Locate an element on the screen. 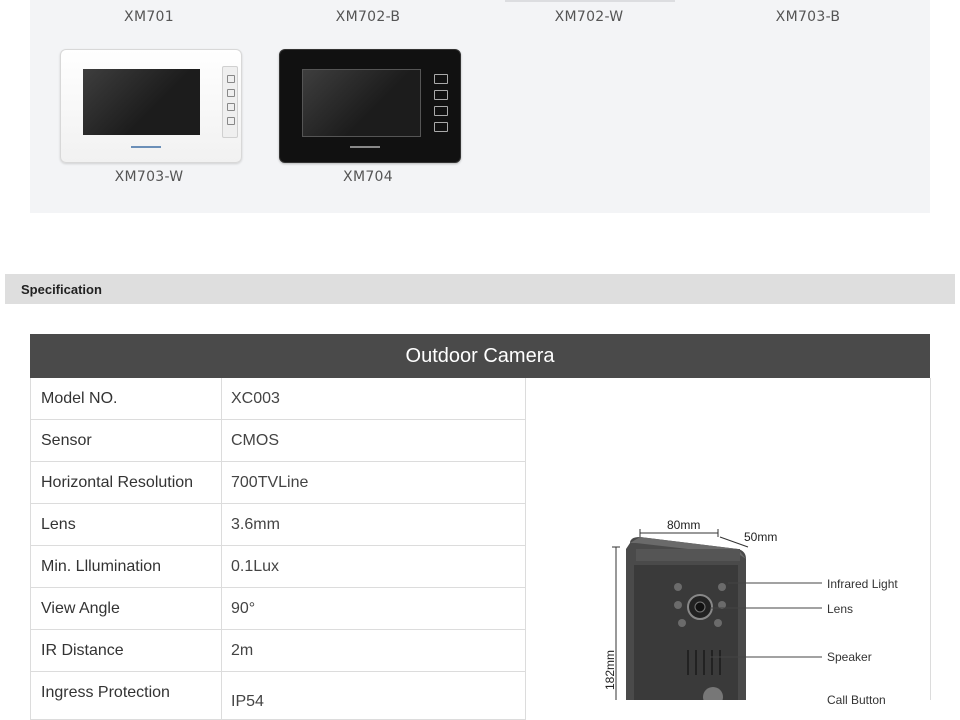 This screenshot has height=720, width=960. row-label: Horizontal Resolution is located at coordinates (117, 482).